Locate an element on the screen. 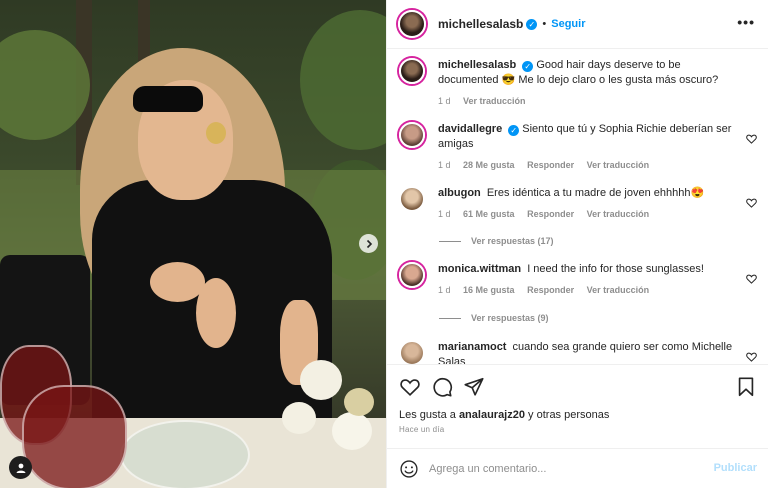 This screenshot has width=768, height=488. comment-meta: 1 d 61 Me gusta Responder Ver traducción is located at coordinates (590, 214).